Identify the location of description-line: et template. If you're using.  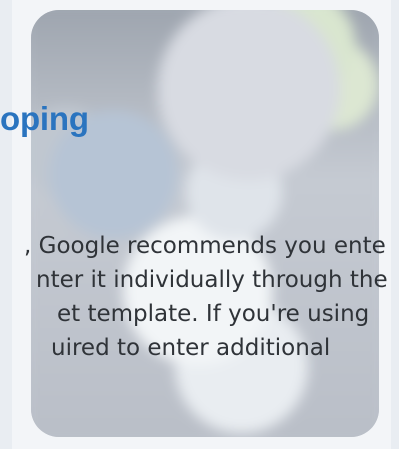
(213, 314).